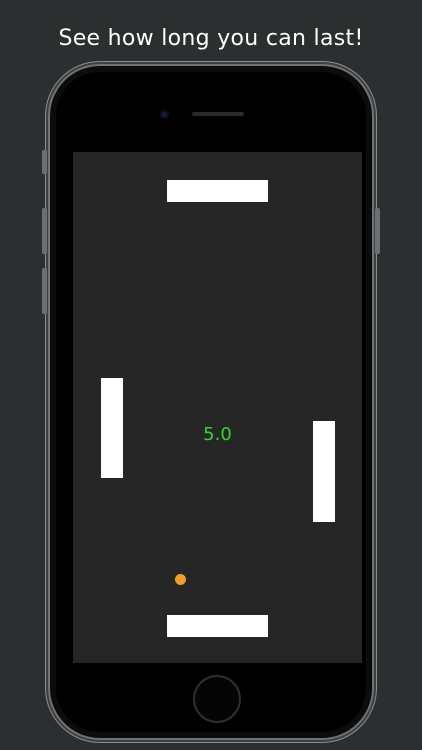  Describe the element at coordinates (112, 428) in the screenshot. I see `paddle-left` at that location.